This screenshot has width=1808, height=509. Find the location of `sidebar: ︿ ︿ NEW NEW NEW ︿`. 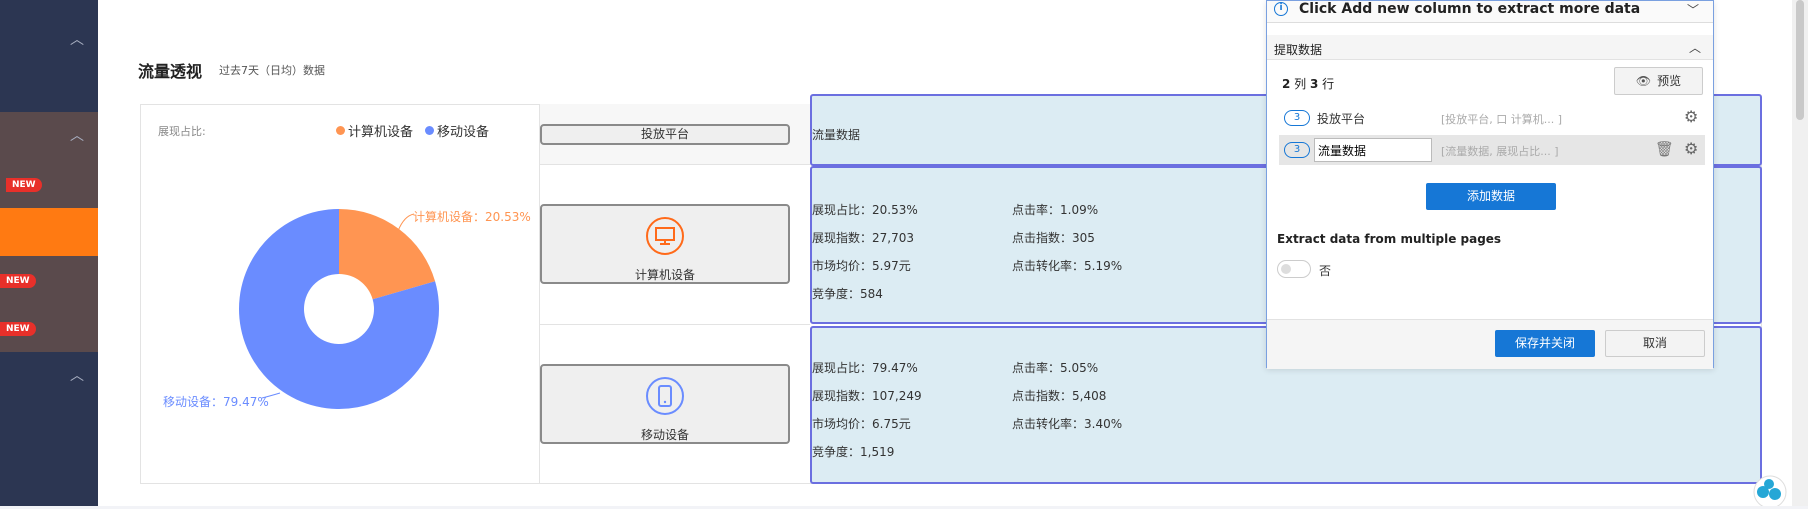

sidebar: ︿ ︿ NEW NEW NEW ︿ is located at coordinates (49, 253).